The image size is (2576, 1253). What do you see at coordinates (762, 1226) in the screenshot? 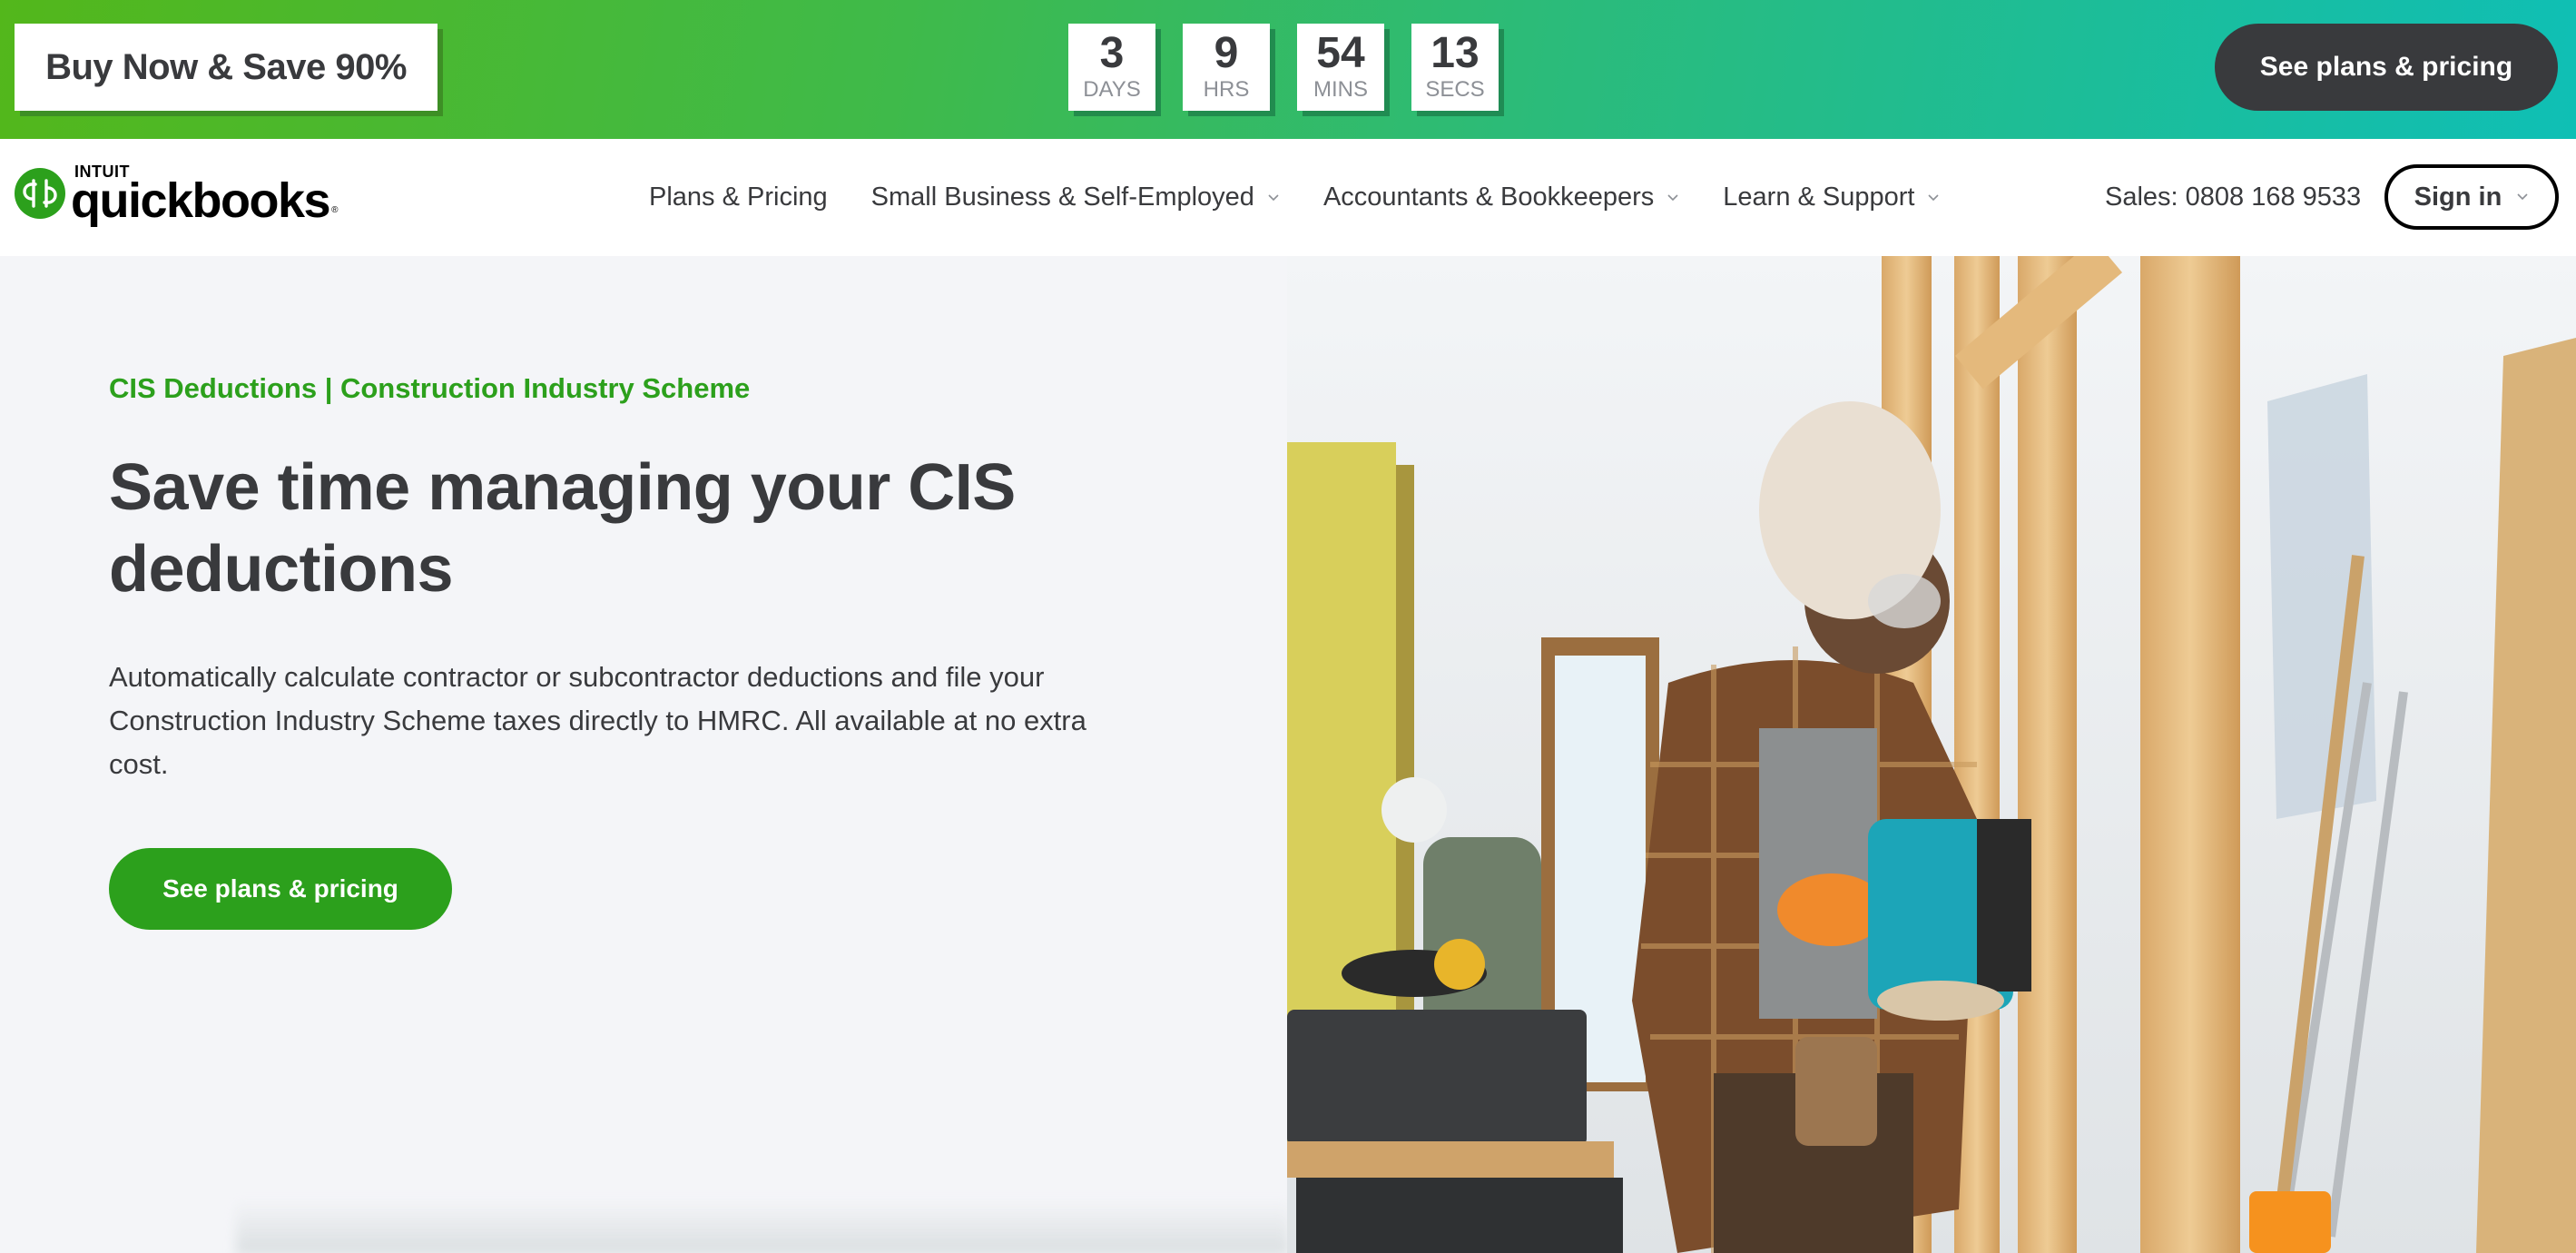
I see `section-shadow` at bounding box center [762, 1226].